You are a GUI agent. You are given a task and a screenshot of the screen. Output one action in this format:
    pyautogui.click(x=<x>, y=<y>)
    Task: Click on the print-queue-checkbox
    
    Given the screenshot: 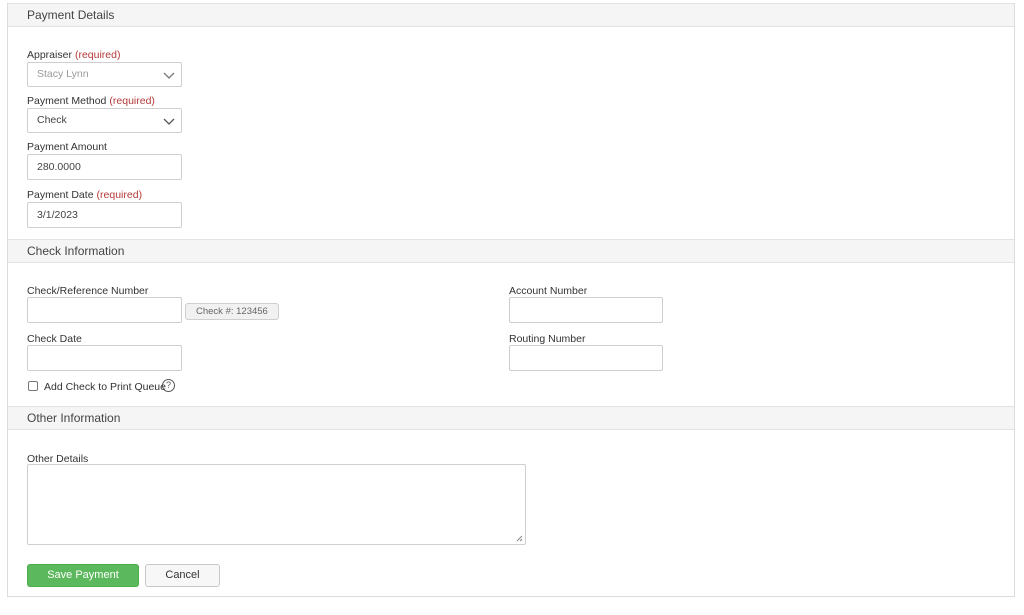 What is the action you would take?
    pyautogui.click(x=33, y=386)
    